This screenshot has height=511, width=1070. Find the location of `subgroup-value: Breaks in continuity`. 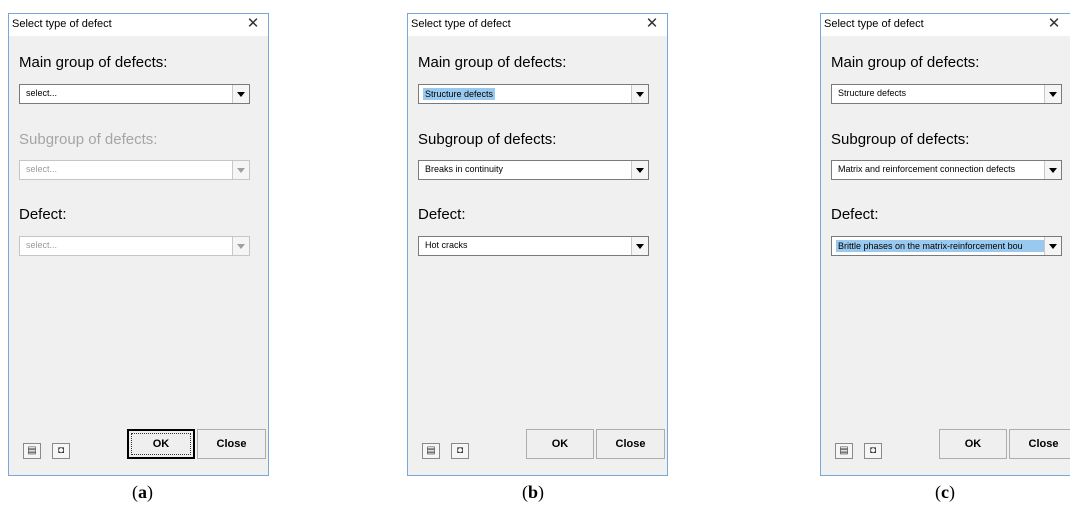

subgroup-value: Breaks in continuity is located at coordinates (464, 169).